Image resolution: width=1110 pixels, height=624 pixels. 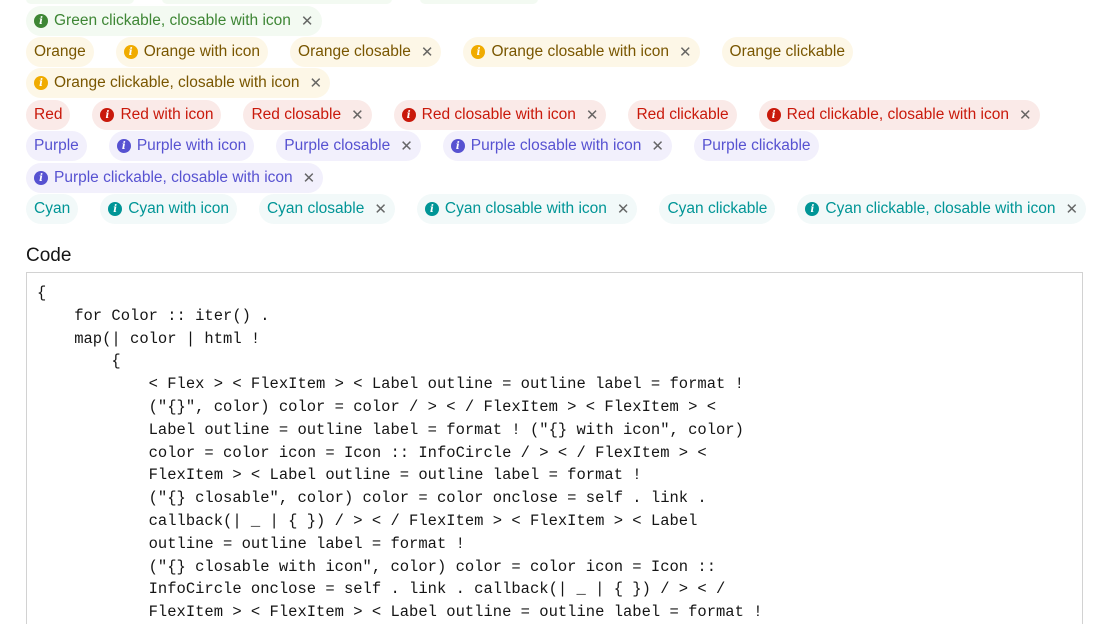 I want to click on label-text: Purple closable with icon, so click(x=556, y=145).